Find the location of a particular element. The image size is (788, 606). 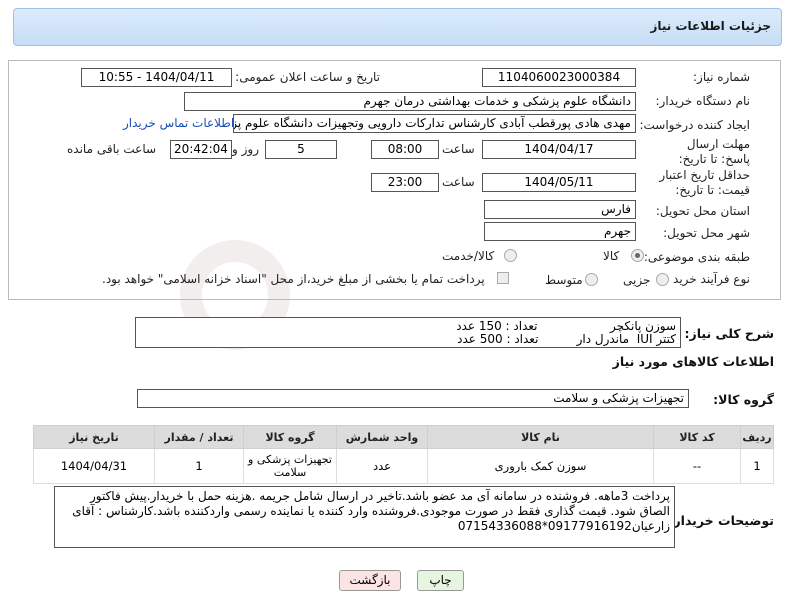

back-button: بازگشت is located at coordinates (370, 580).